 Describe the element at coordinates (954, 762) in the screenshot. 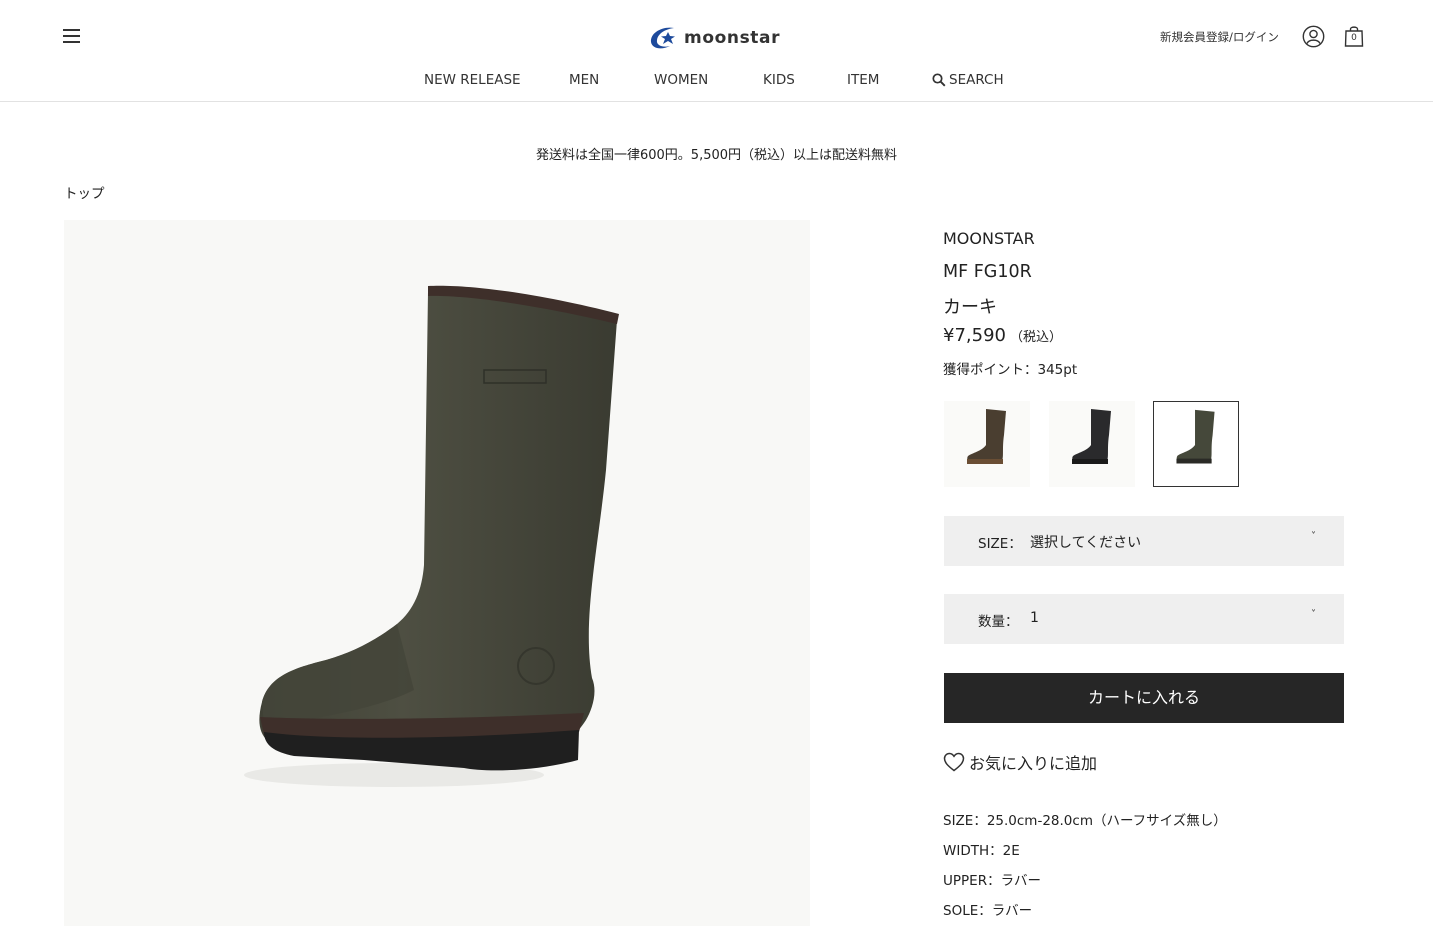

I see `heart-icon` at that location.